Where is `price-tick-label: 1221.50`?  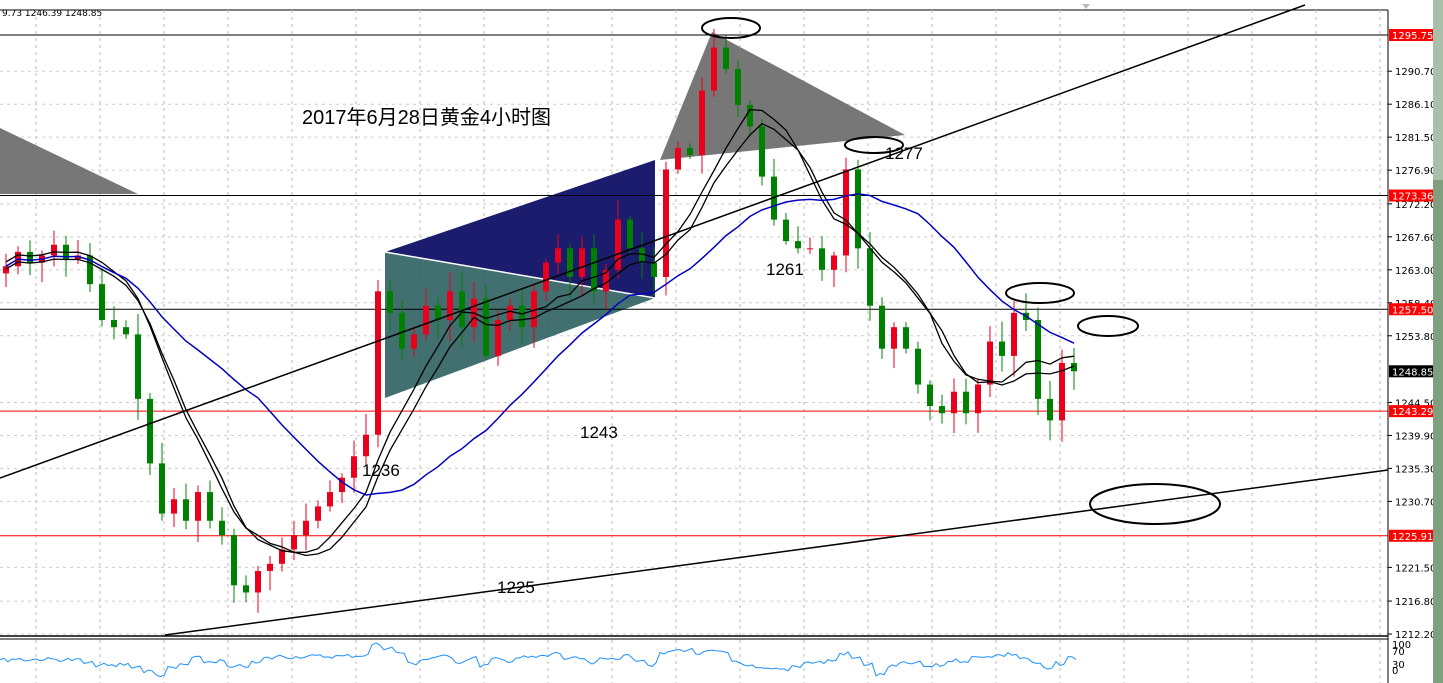 price-tick-label: 1221.50 is located at coordinates (1415, 568).